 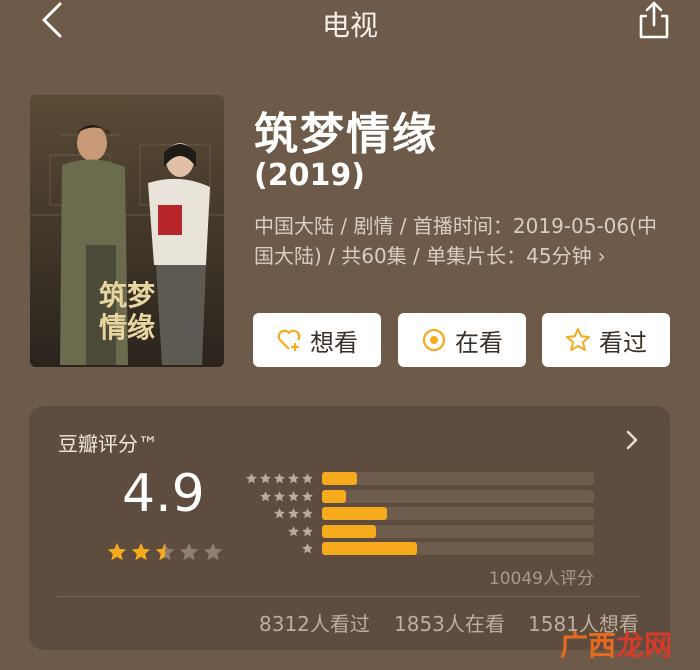 I want to click on watched-button: 看过, so click(x=606, y=340).